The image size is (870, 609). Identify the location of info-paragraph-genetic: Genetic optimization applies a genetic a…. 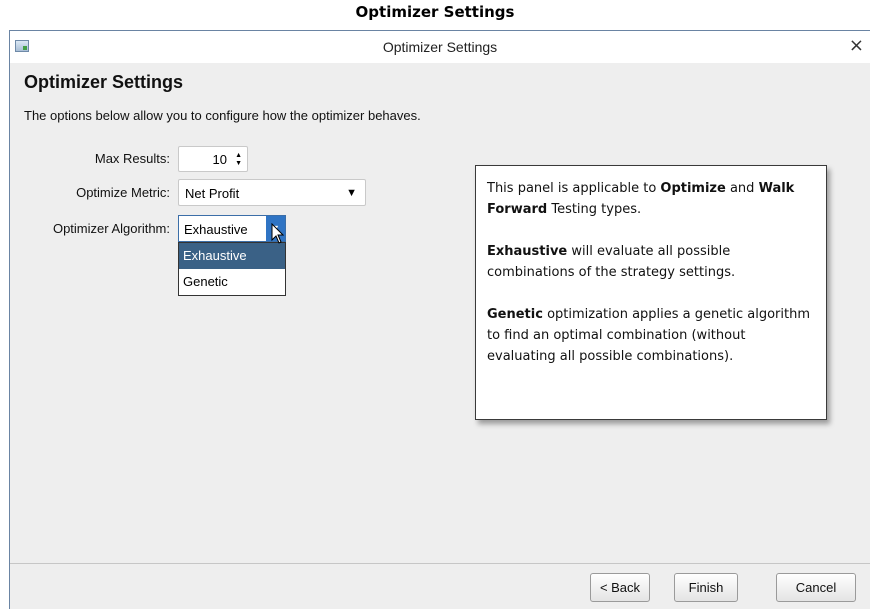
(651, 335).